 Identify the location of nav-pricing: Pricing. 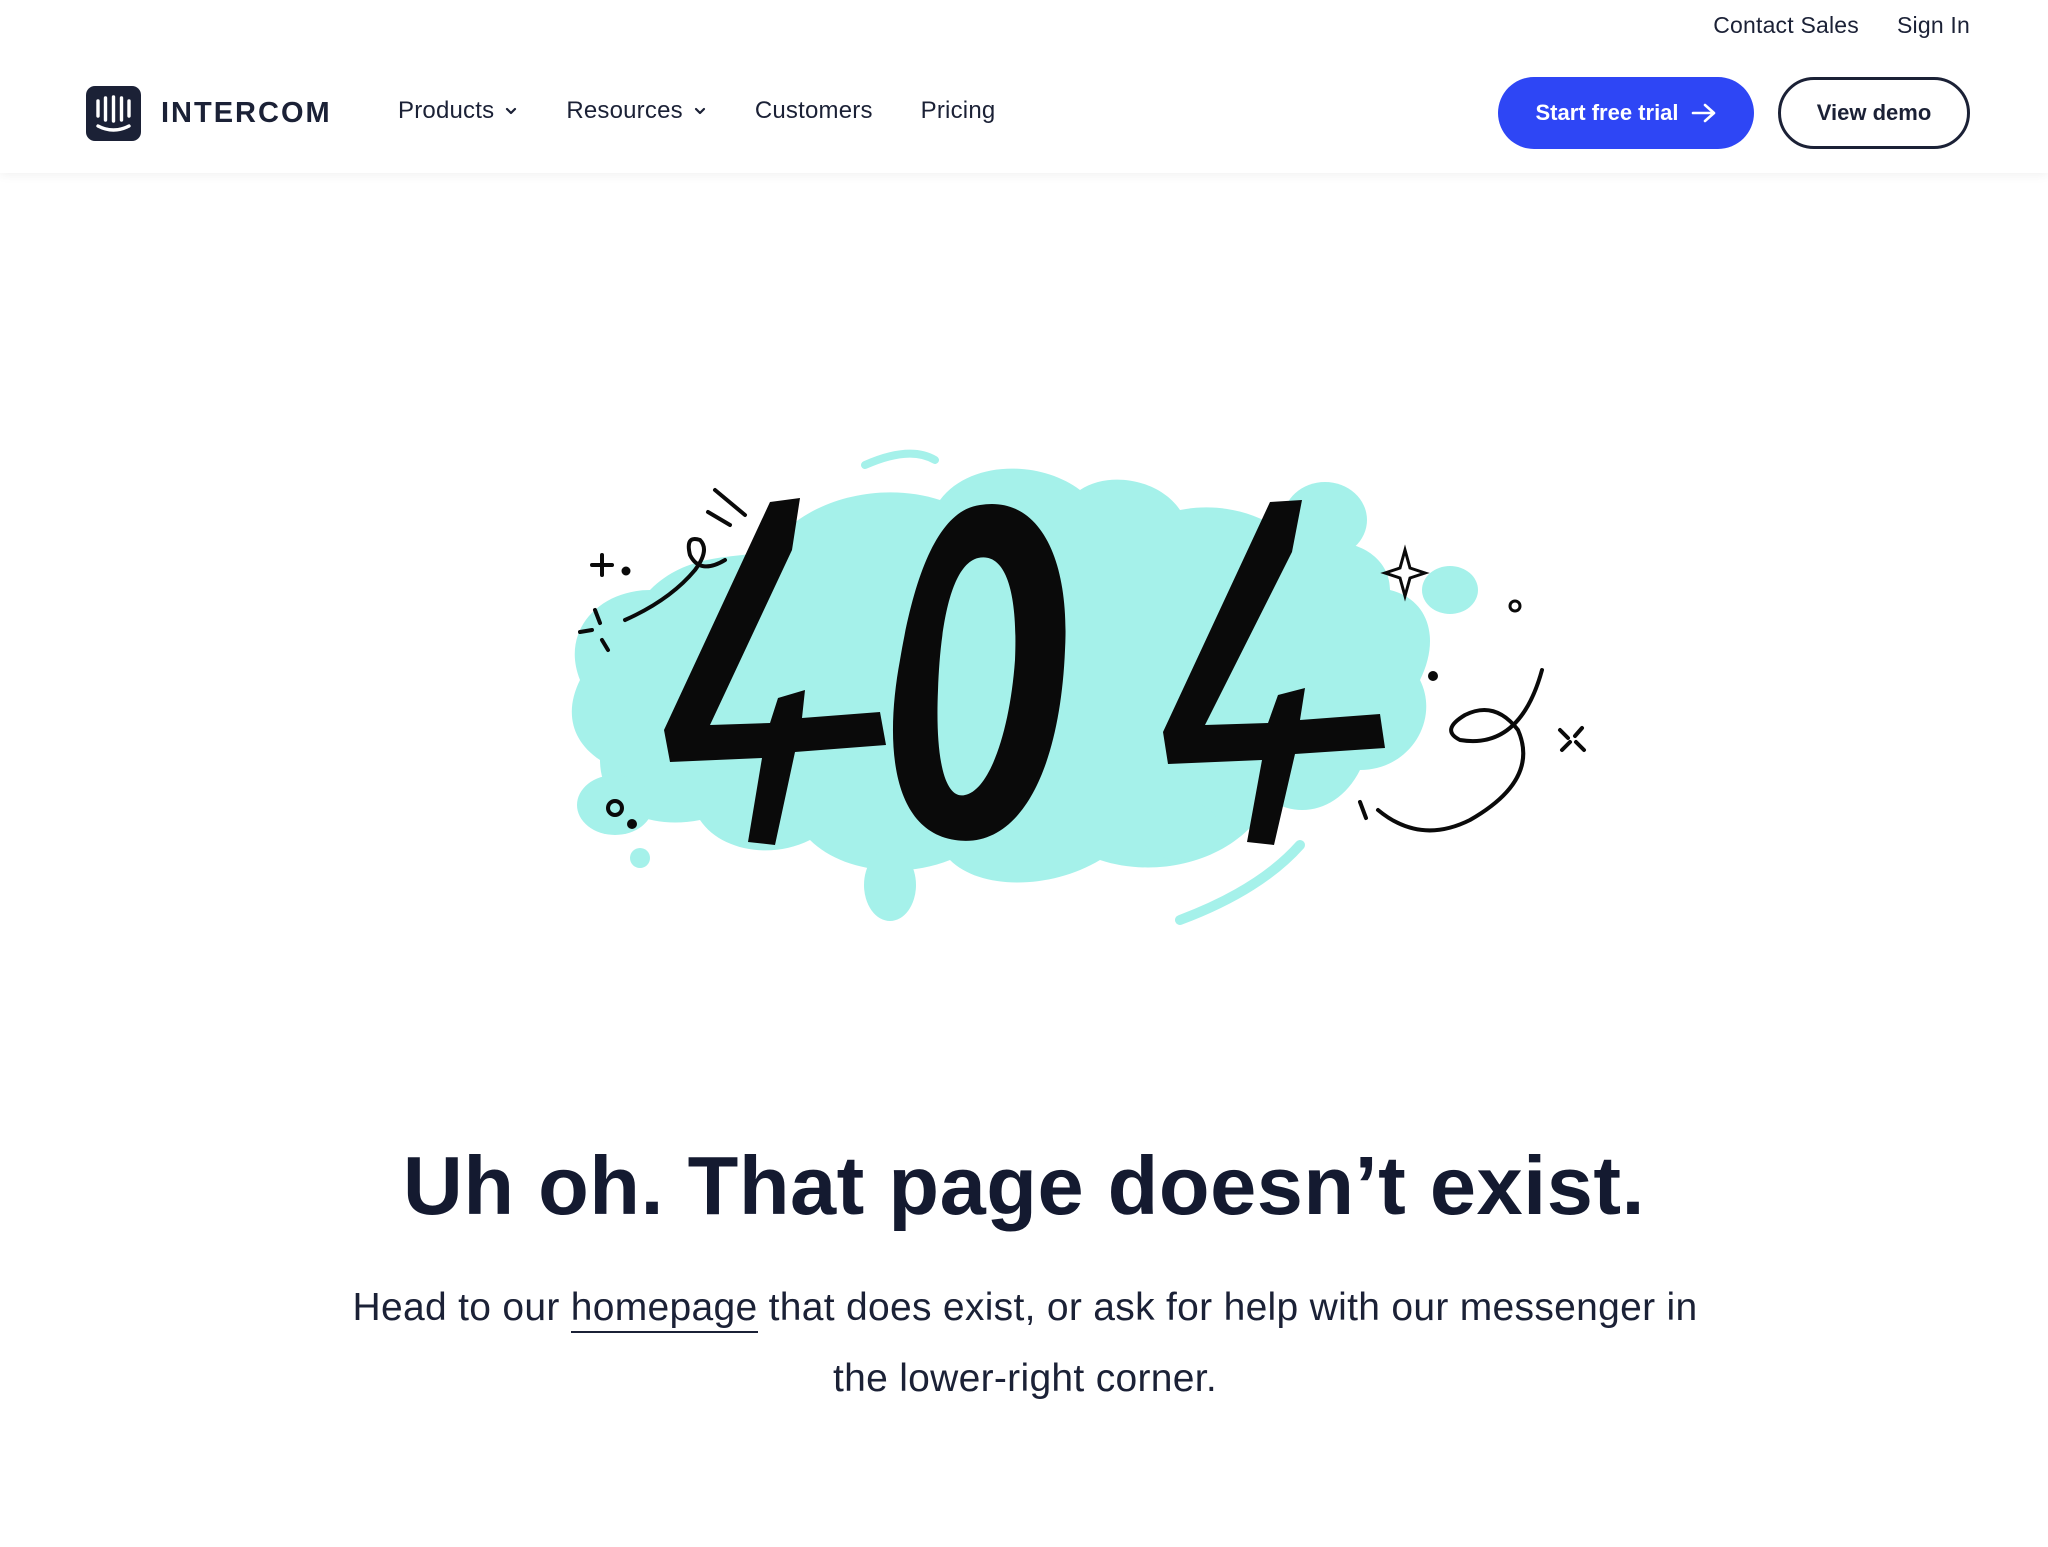
(958, 111).